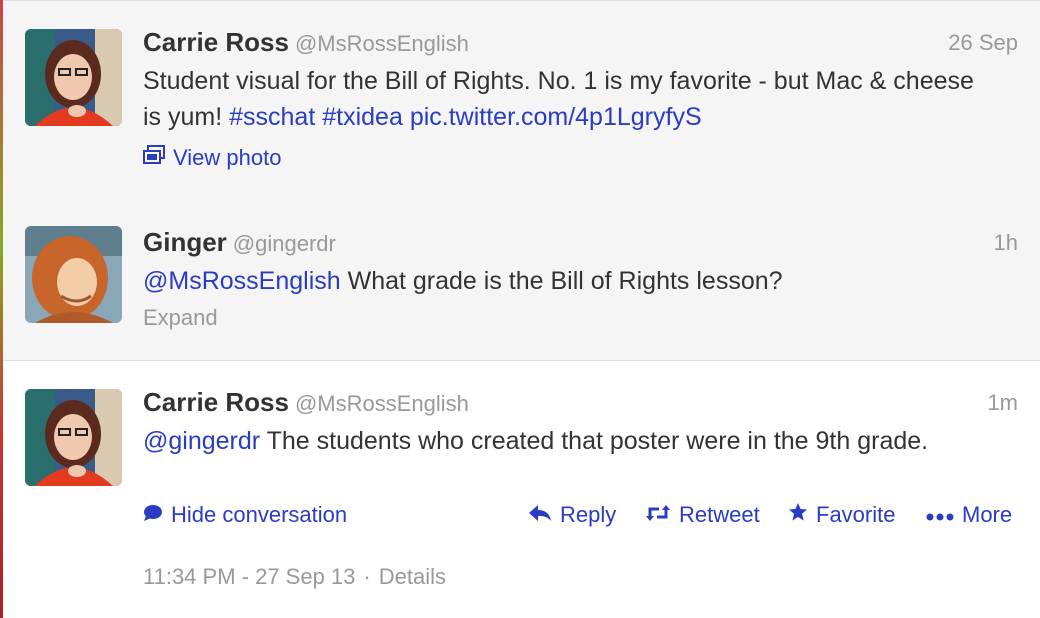 The width and height of the screenshot is (1040, 618). Describe the element at coordinates (987, 515) in the screenshot. I see `more-label: More` at that location.